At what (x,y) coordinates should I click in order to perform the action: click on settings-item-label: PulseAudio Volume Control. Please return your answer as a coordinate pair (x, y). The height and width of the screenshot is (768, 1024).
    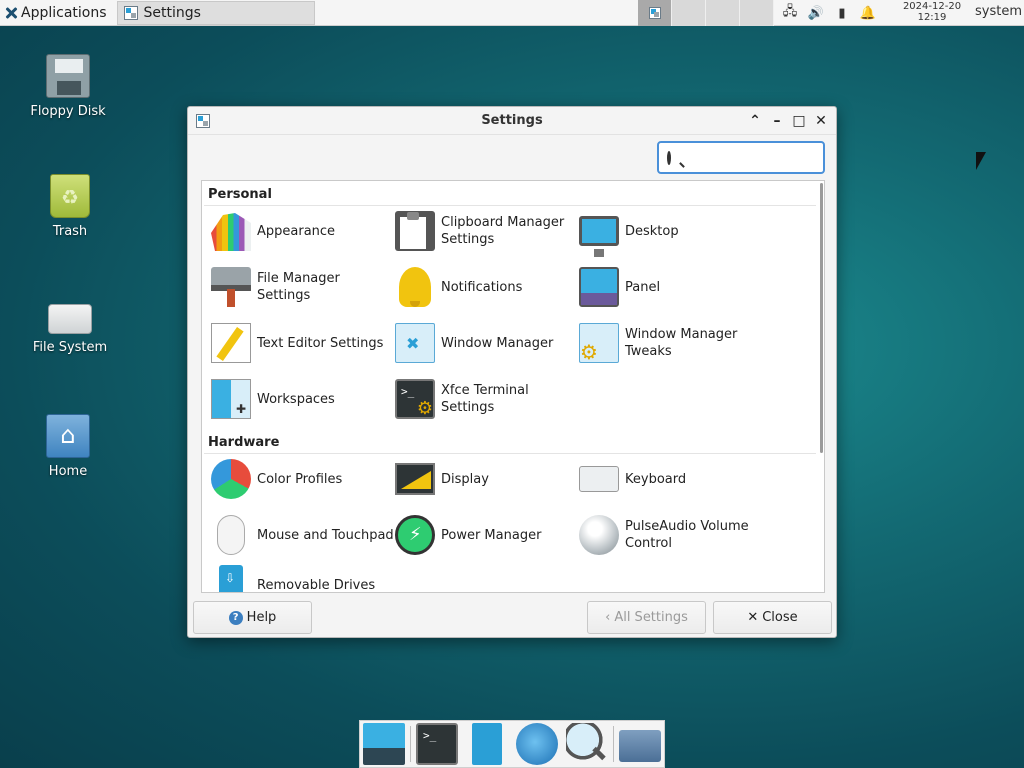
    Looking at the image, I should click on (687, 535).